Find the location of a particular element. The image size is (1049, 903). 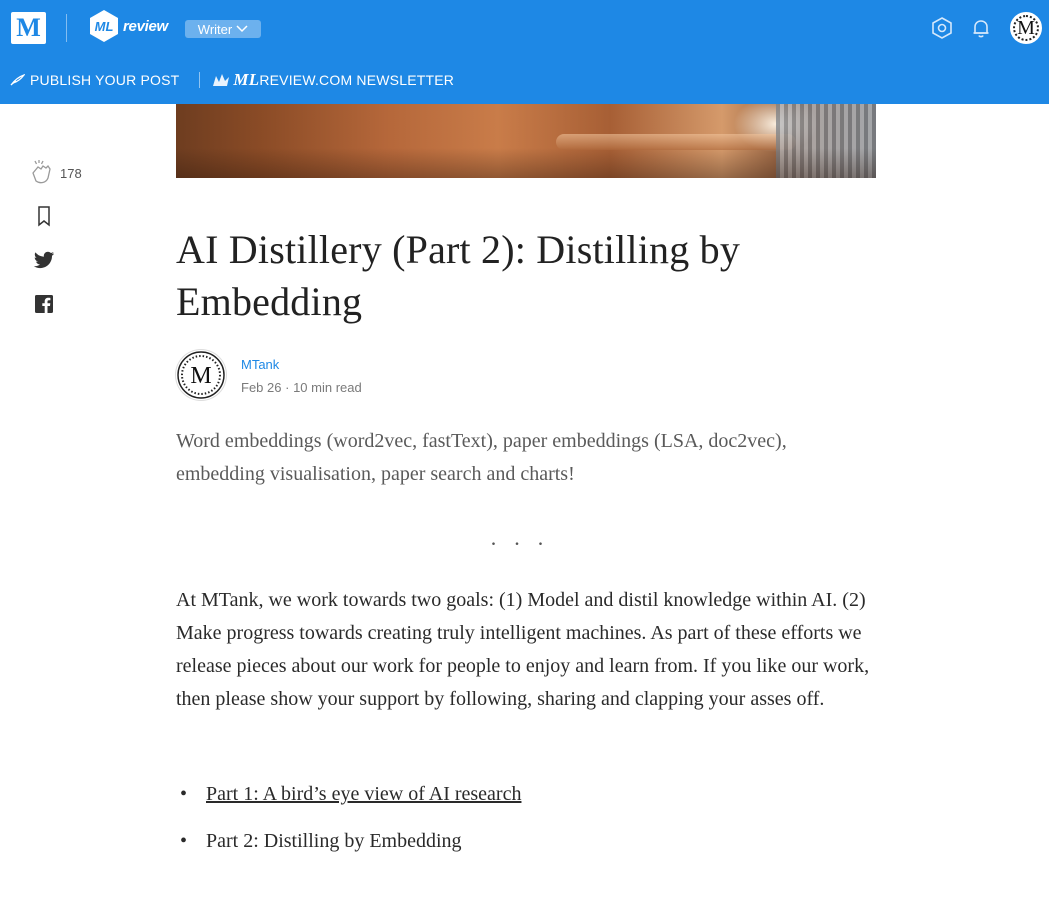

part-1-link: Part 1: A bird’s eye view of AI research is located at coordinates (363, 794).